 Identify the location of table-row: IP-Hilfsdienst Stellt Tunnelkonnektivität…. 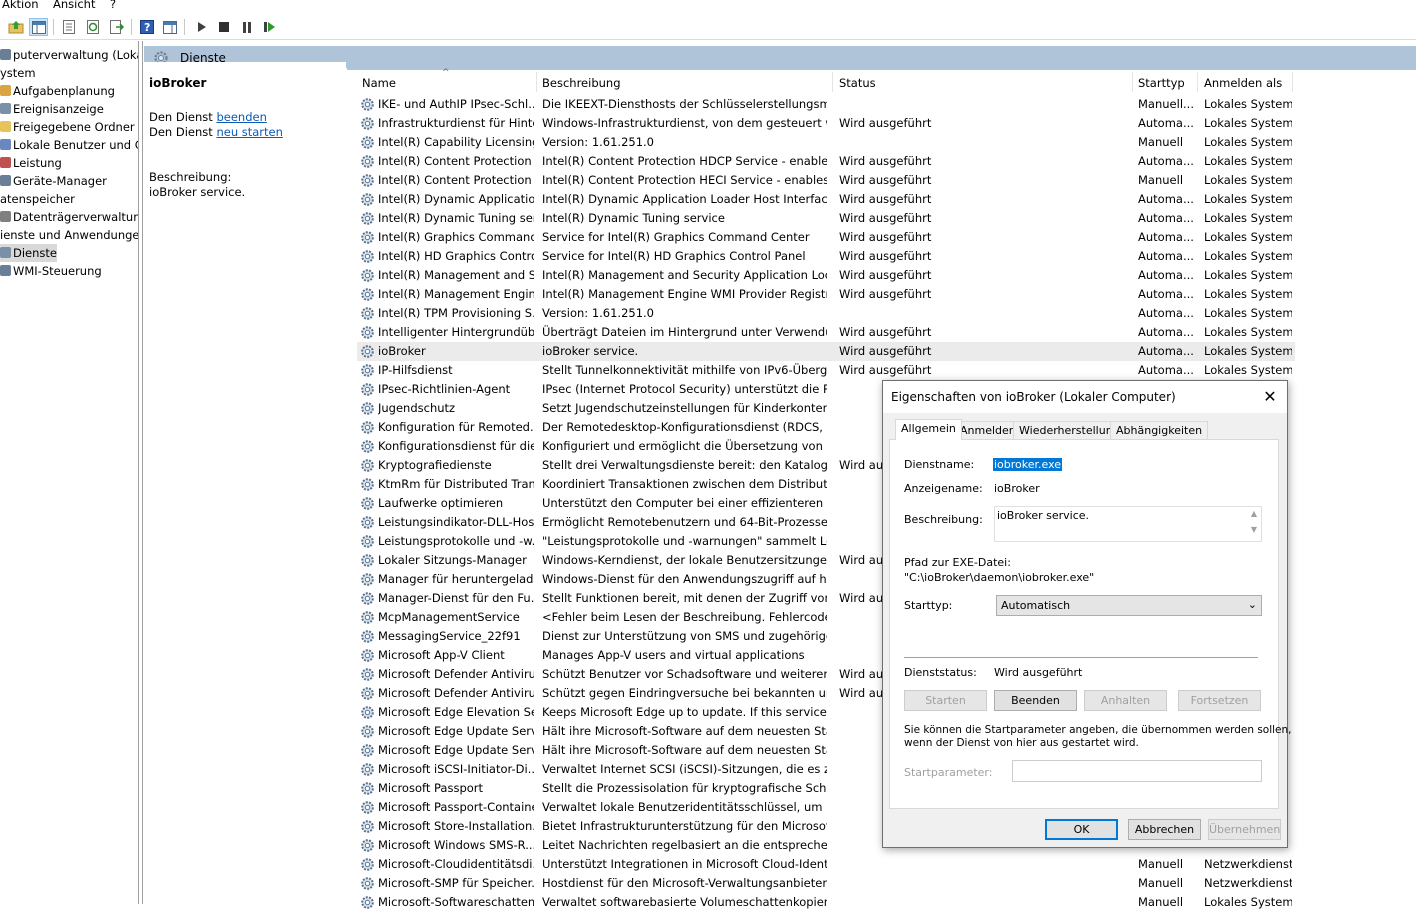
(826, 370).